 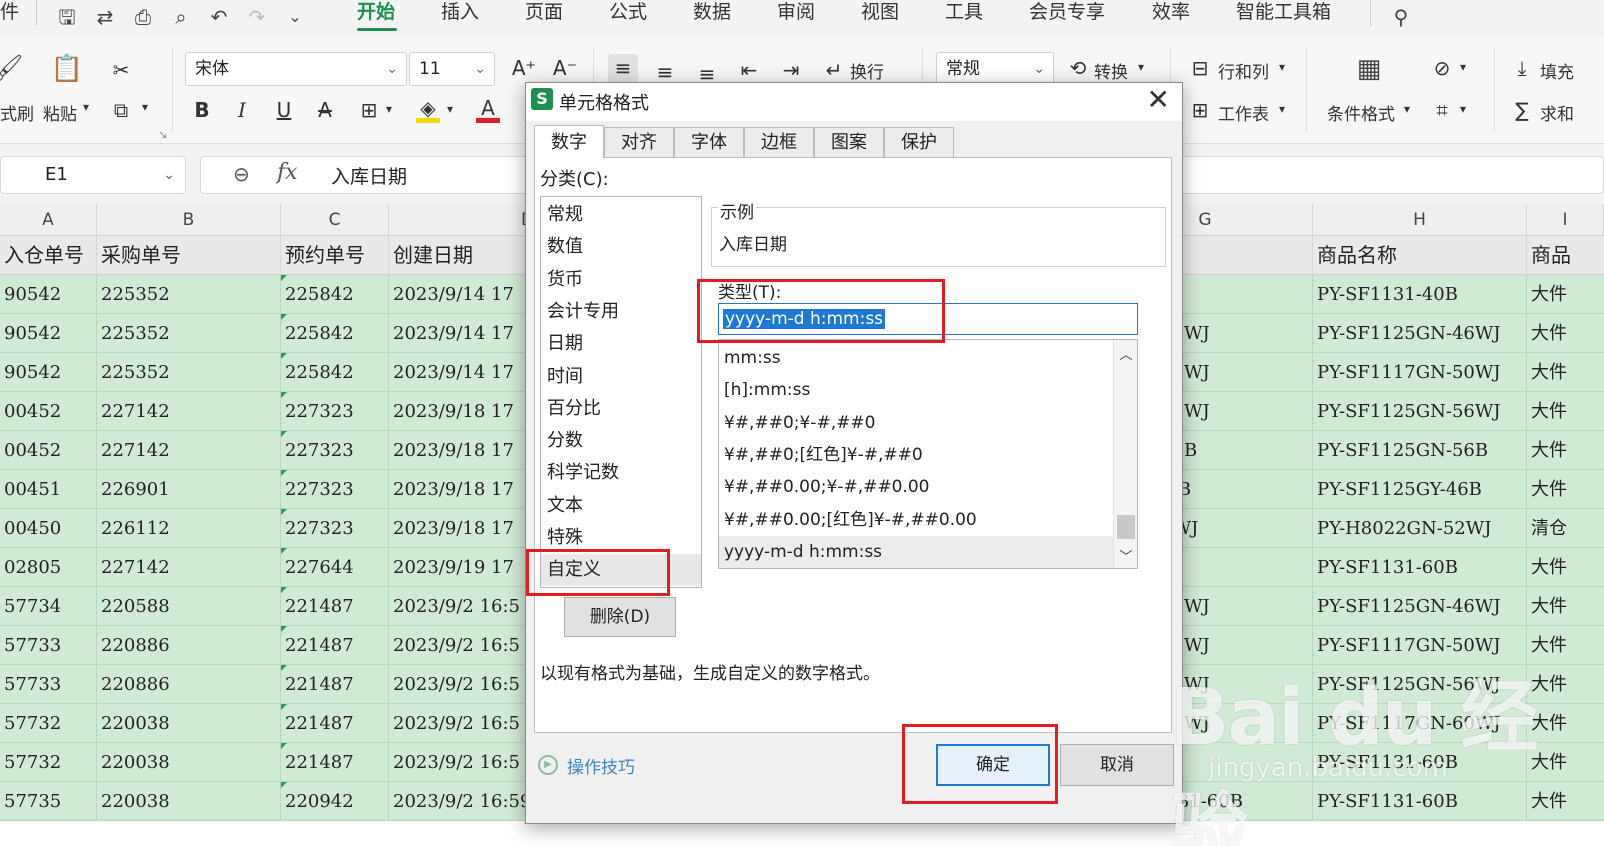 What do you see at coordinates (1565, 528) in the screenshot?
I see `table-cell: 清仓` at bounding box center [1565, 528].